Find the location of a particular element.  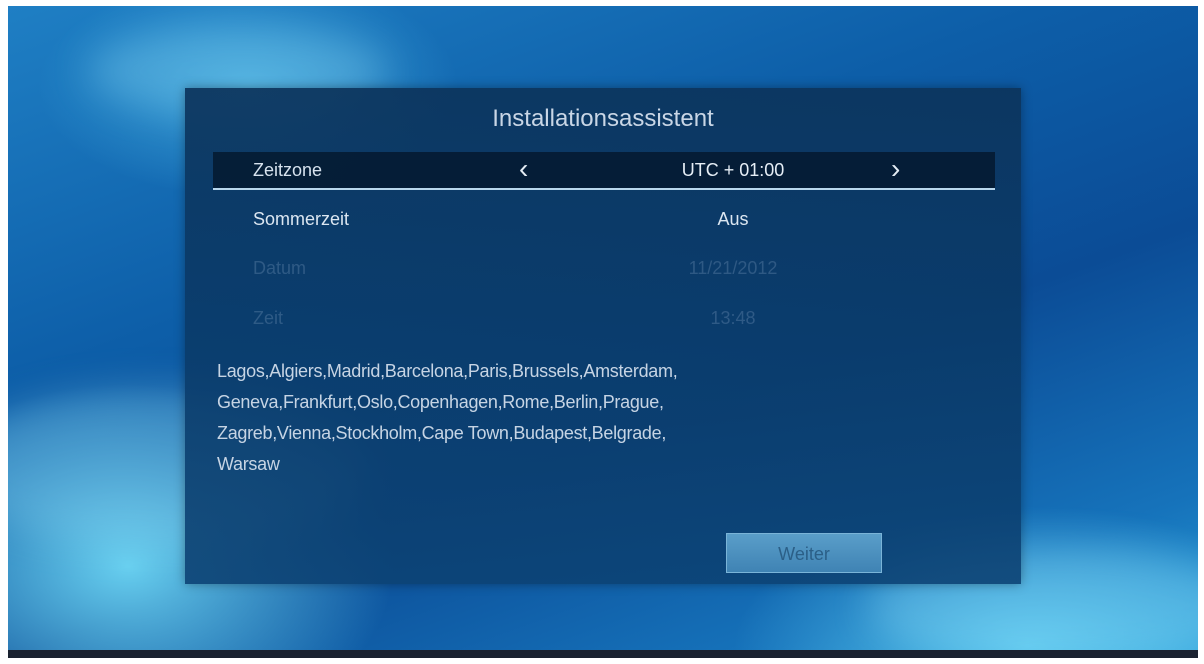

chevron-left-icon: ‹ is located at coordinates (523, 169).